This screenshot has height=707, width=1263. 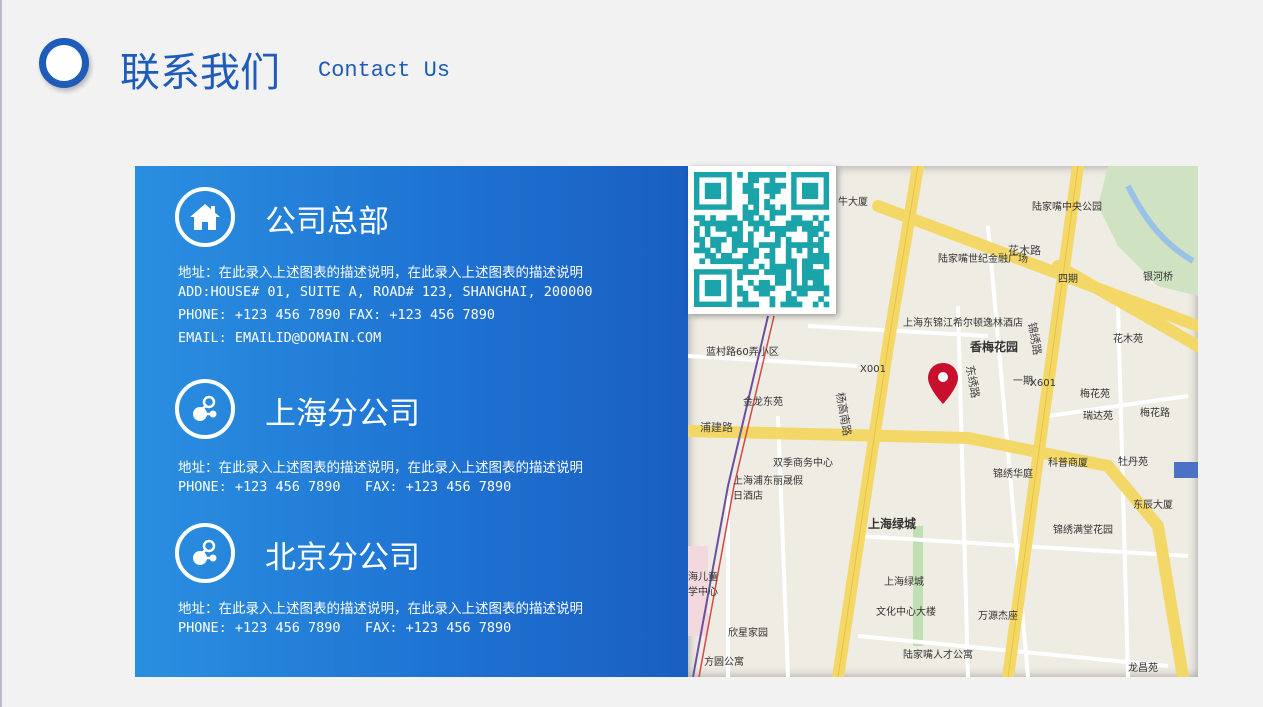 What do you see at coordinates (205, 217) in the screenshot?
I see `home-icon` at bounding box center [205, 217].